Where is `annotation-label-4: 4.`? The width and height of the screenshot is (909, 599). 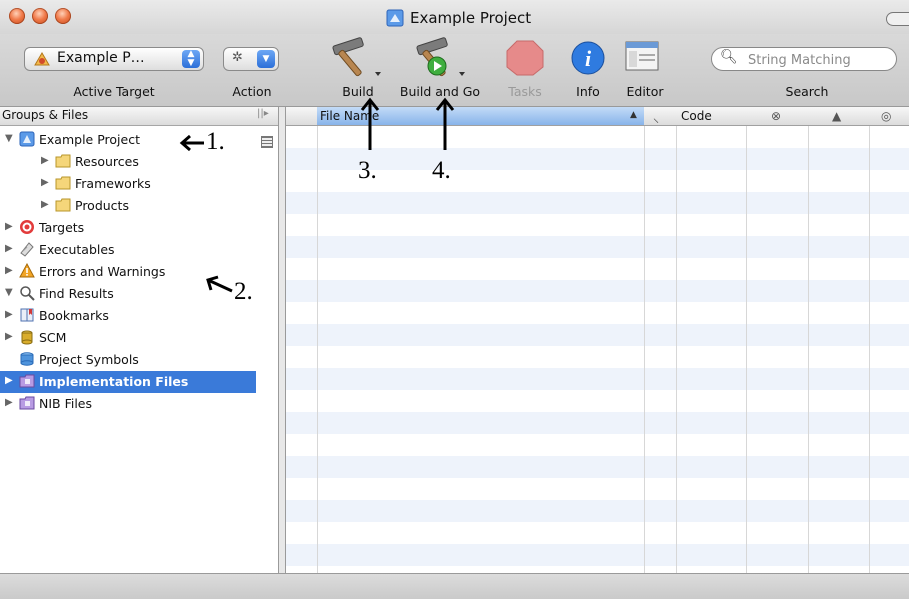 annotation-label-4: 4. is located at coordinates (441, 170).